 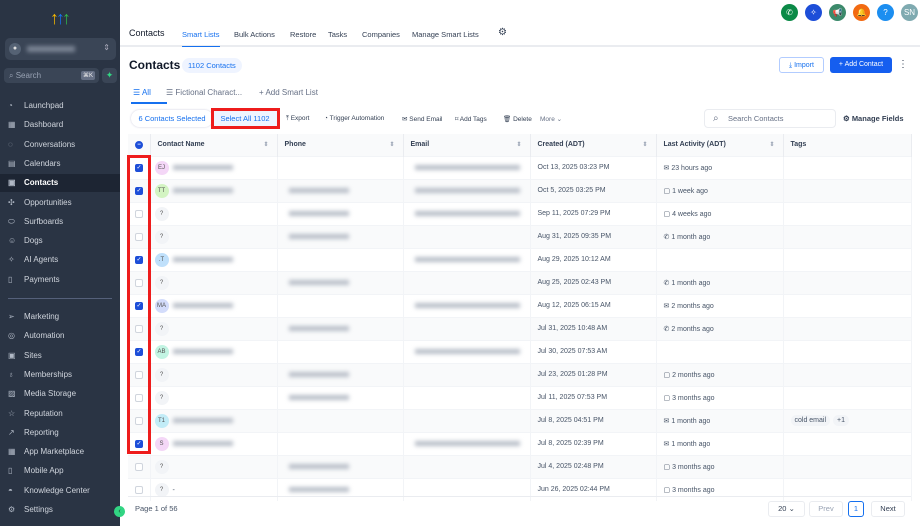 What do you see at coordinates (214, 167) in the screenshot?
I see `contact-name-cell: EJ` at bounding box center [214, 167].